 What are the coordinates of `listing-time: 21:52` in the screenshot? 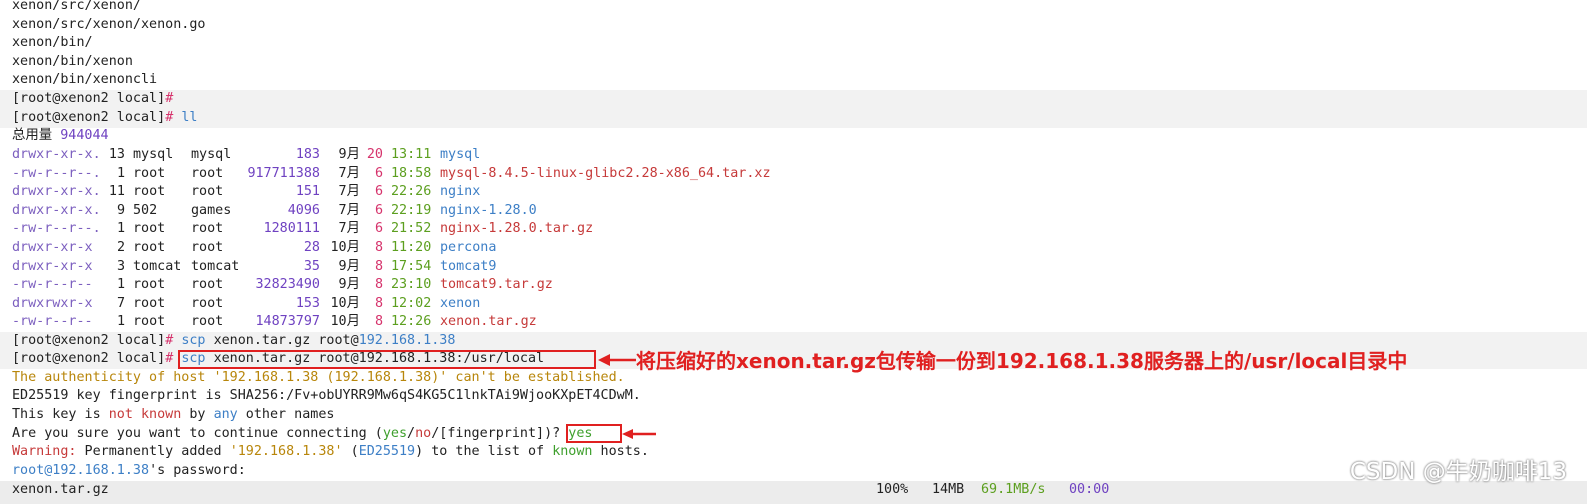 It's located at (411, 229).